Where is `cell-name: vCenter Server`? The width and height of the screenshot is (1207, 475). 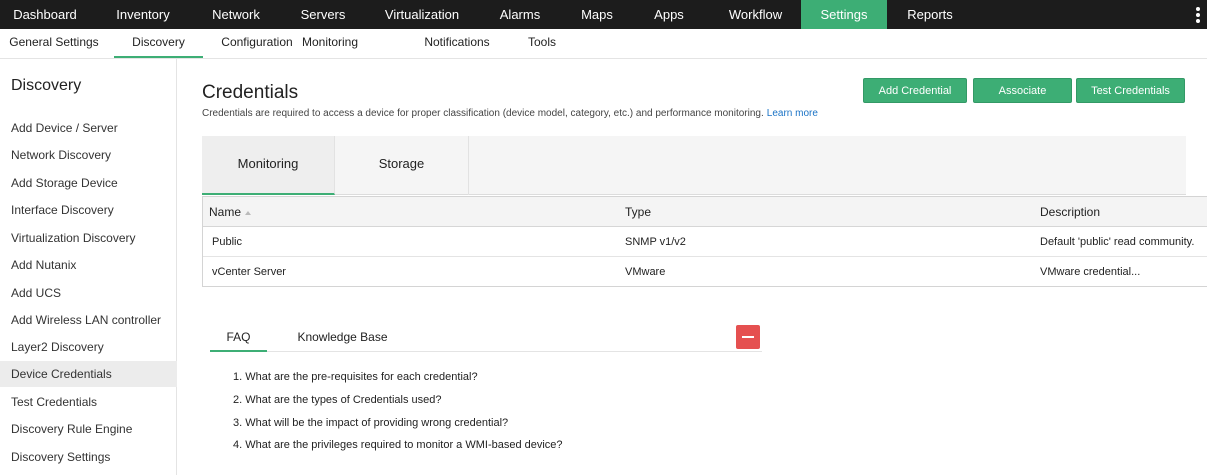 cell-name: vCenter Server is located at coordinates (249, 272).